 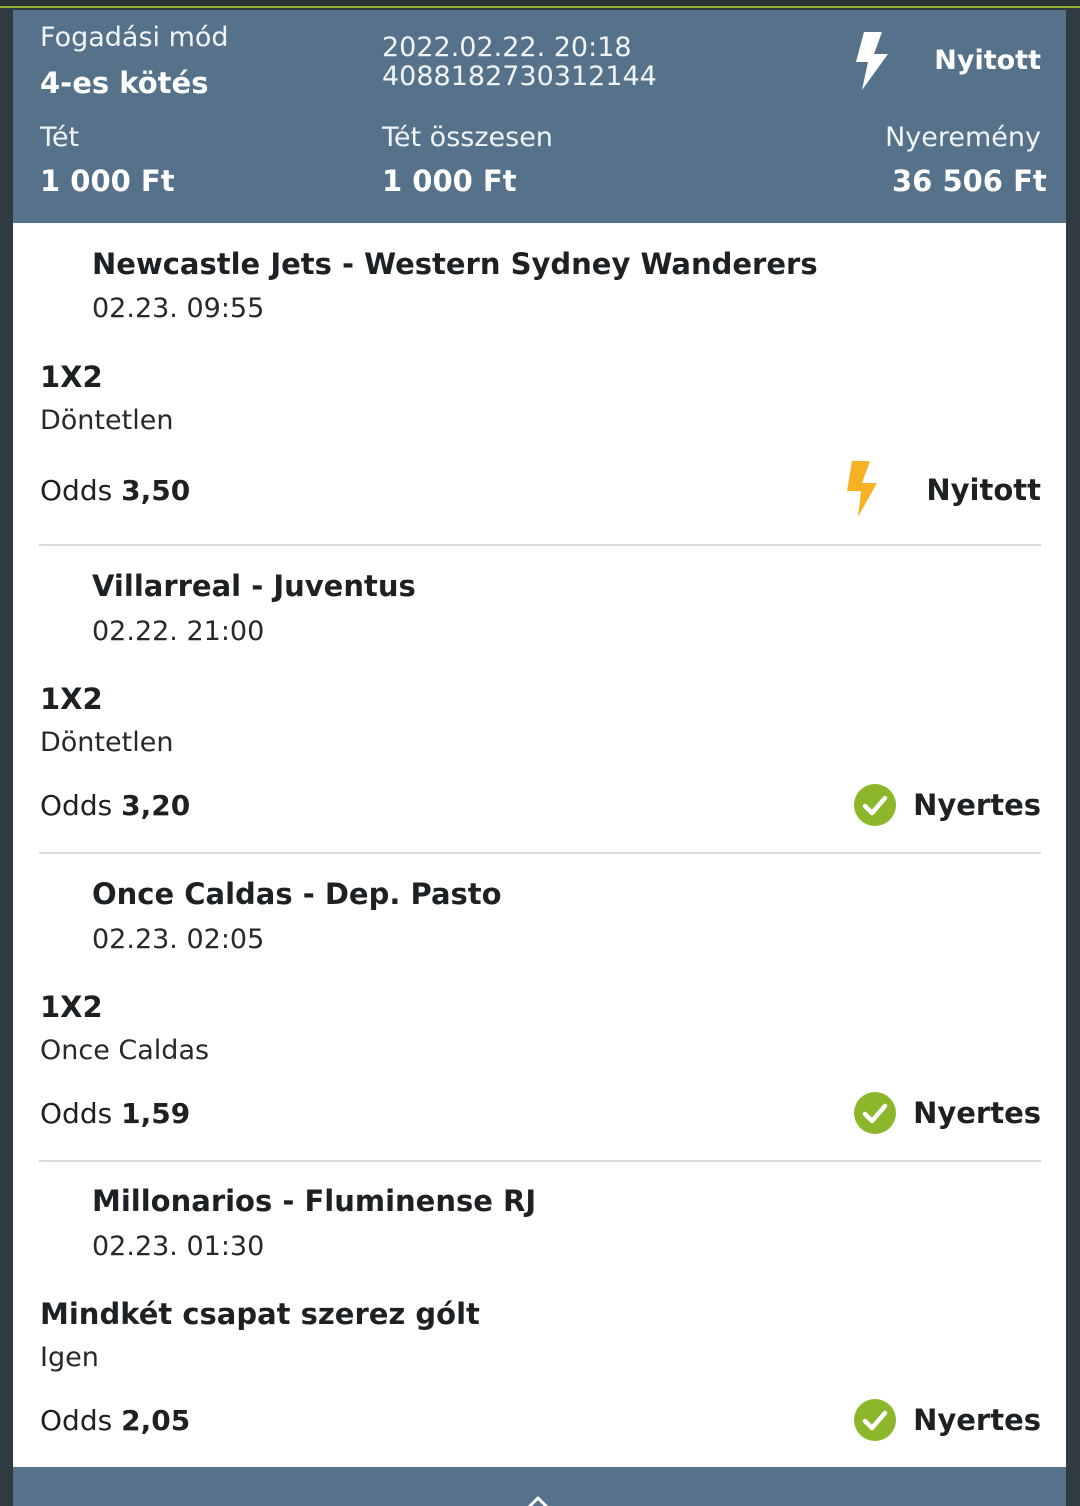 What do you see at coordinates (467, 137) in the screenshot?
I see `total-stake-label: Tét összesen` at bounding box center [467, 137].